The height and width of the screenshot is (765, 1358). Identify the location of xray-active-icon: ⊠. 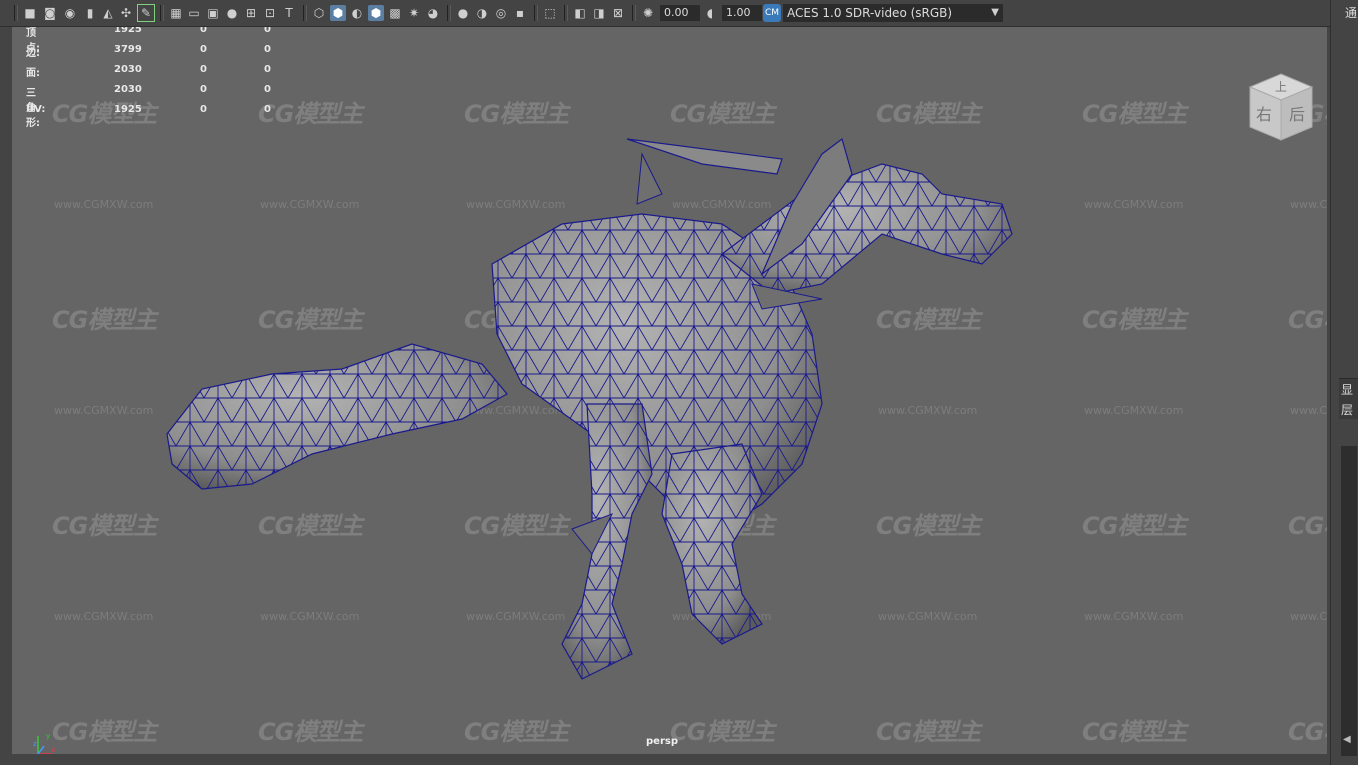
(618, 13).